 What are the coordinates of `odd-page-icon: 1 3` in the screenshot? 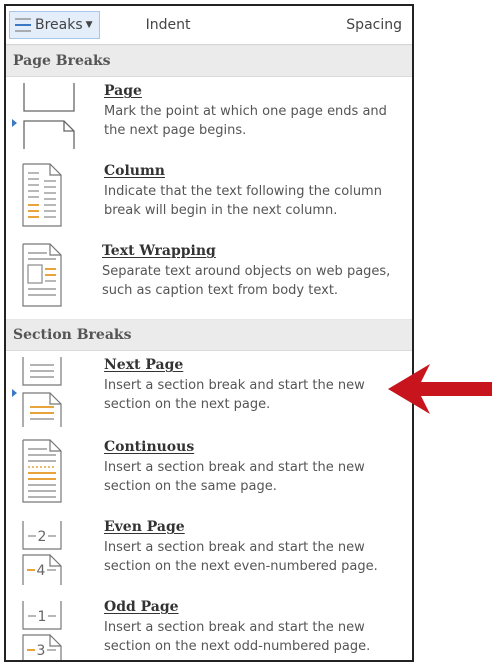 It's located at (42, 630).